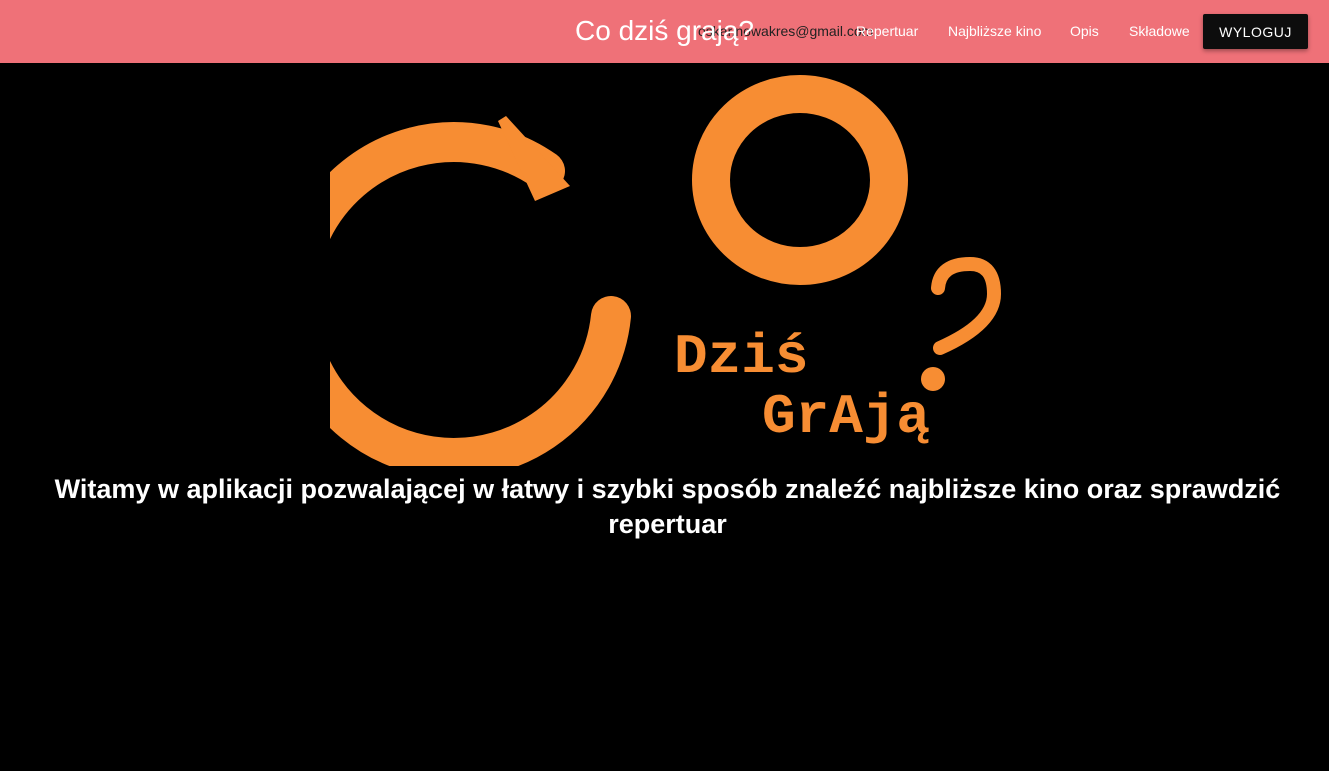 This screenshot has width=1329, height=771. I want to click on nav-link-opis: Opis, so click(1084, 31).